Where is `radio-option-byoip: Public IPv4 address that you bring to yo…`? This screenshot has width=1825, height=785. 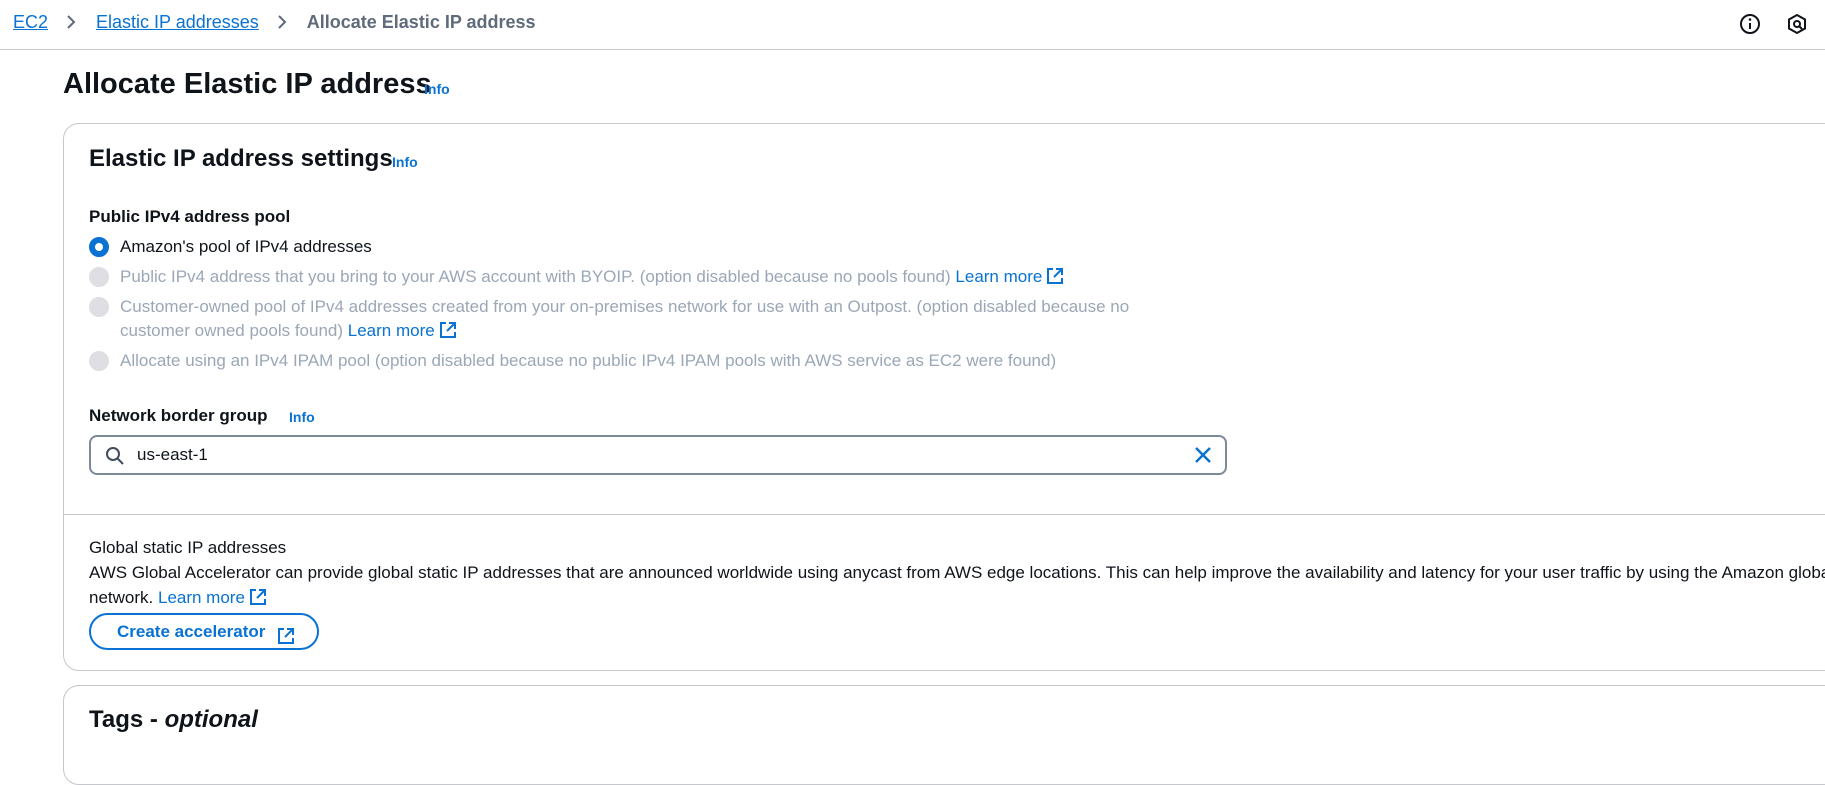 radio-option-byoip: Public IPv4 address that you bring to yo… is located at coordinates (576, 277).